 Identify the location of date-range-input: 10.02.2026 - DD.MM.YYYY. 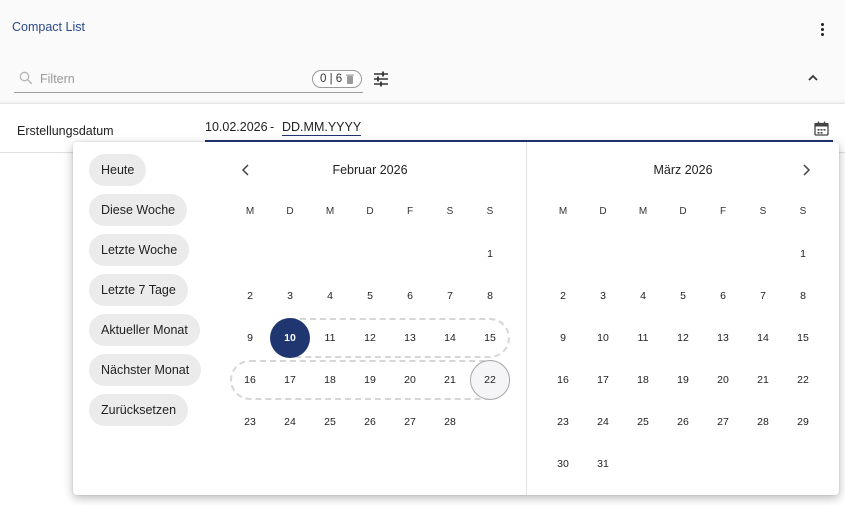
(519, 130).